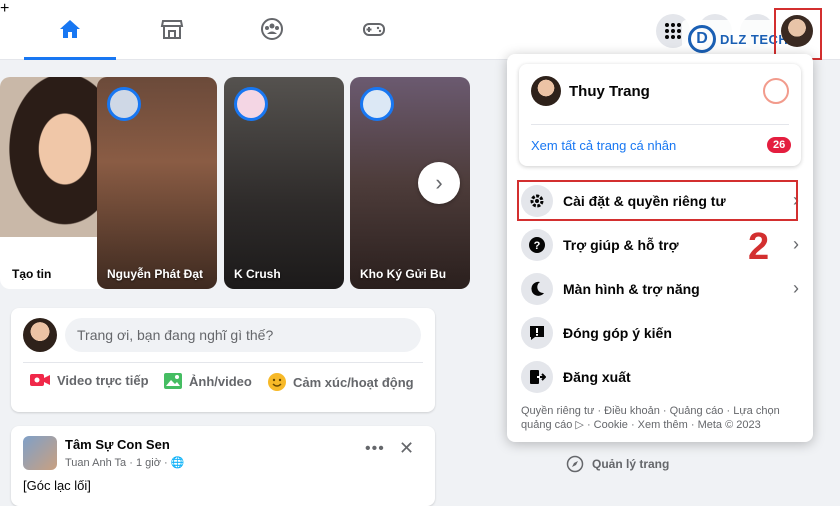 The height and width of the screenshot is (506, 840). I want to click on create-story-label: Tạo tin, so click(32, 274).